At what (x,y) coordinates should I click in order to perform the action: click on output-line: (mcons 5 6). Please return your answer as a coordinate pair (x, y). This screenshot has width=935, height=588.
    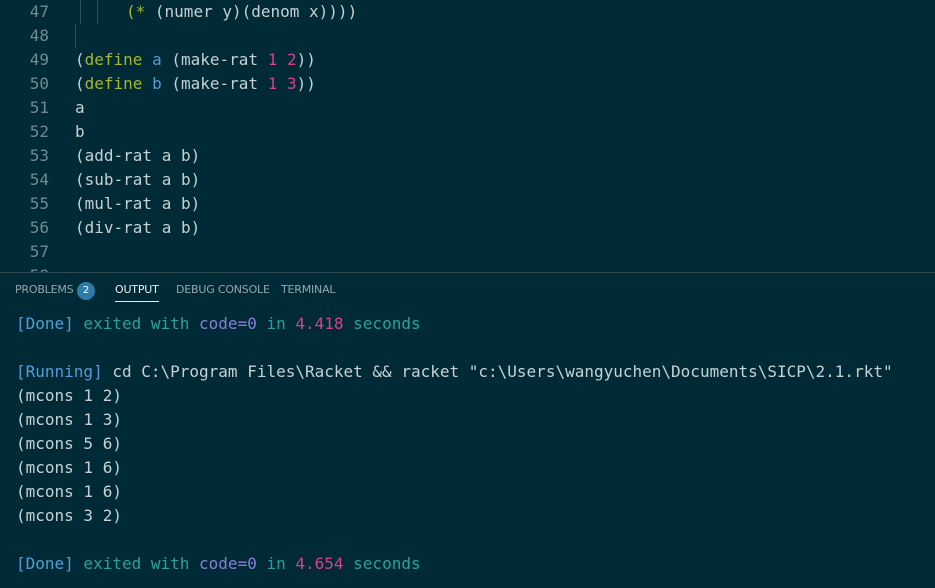
    Looking at the image, I should click on (69, 444).